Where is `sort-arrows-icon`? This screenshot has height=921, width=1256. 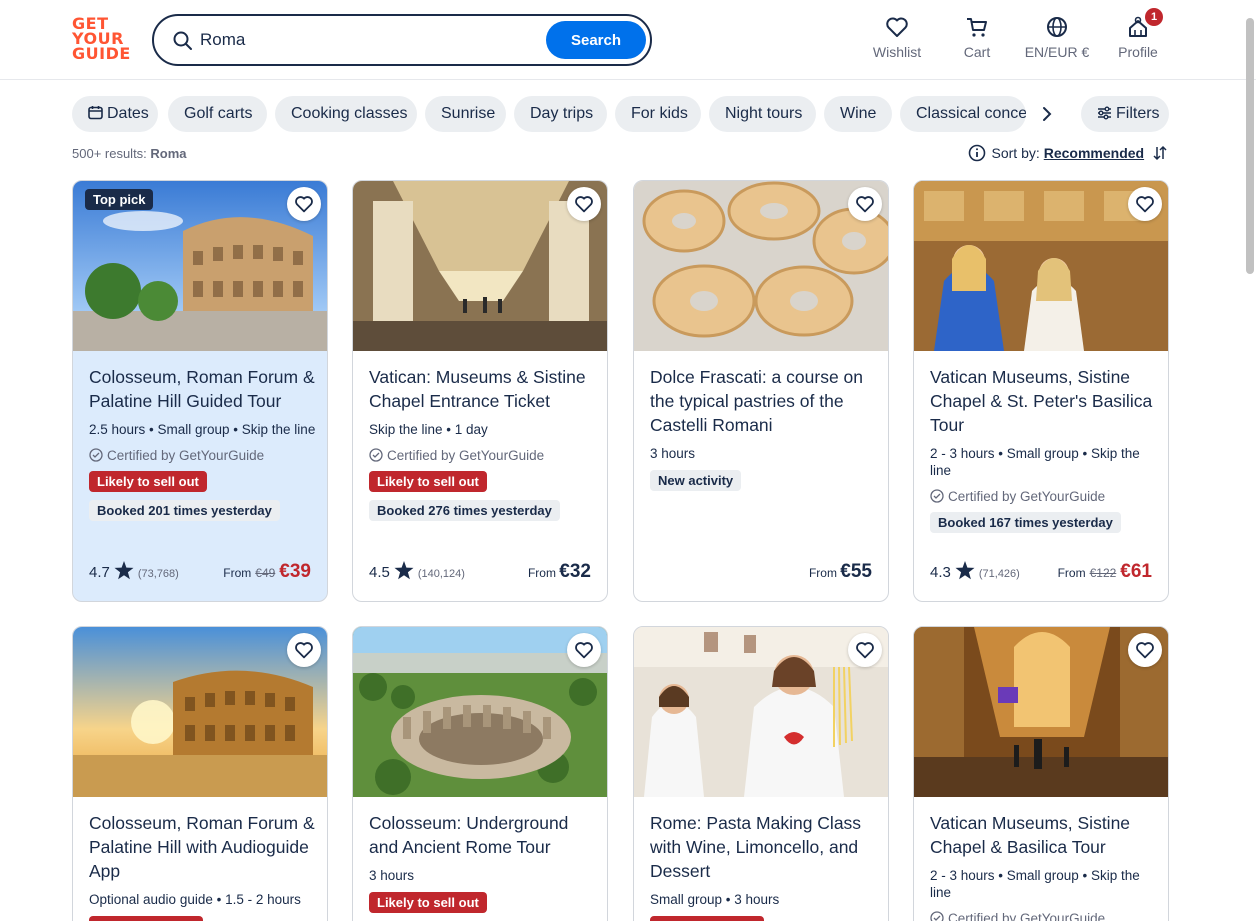
sort-arrows-icon is located at coordinates (1160, 153).